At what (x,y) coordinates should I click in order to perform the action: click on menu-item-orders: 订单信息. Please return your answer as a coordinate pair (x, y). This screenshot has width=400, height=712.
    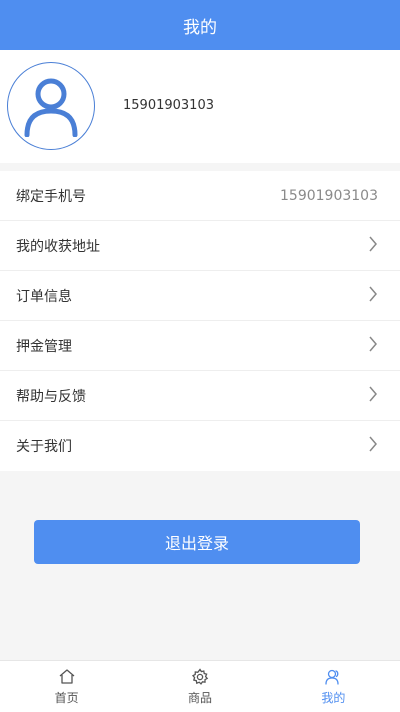
    Looking at the image, I should click on (200, 296).